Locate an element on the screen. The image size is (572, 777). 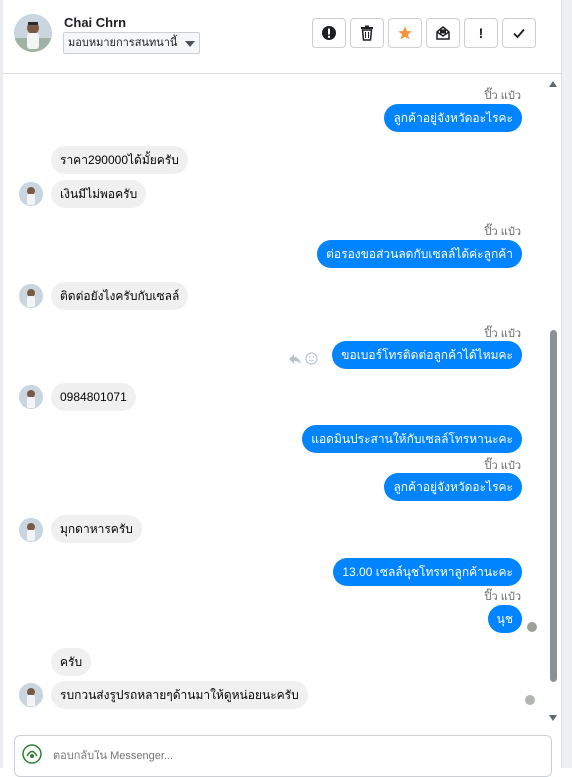
checkmark-icon is located at coordinates (519, 33).